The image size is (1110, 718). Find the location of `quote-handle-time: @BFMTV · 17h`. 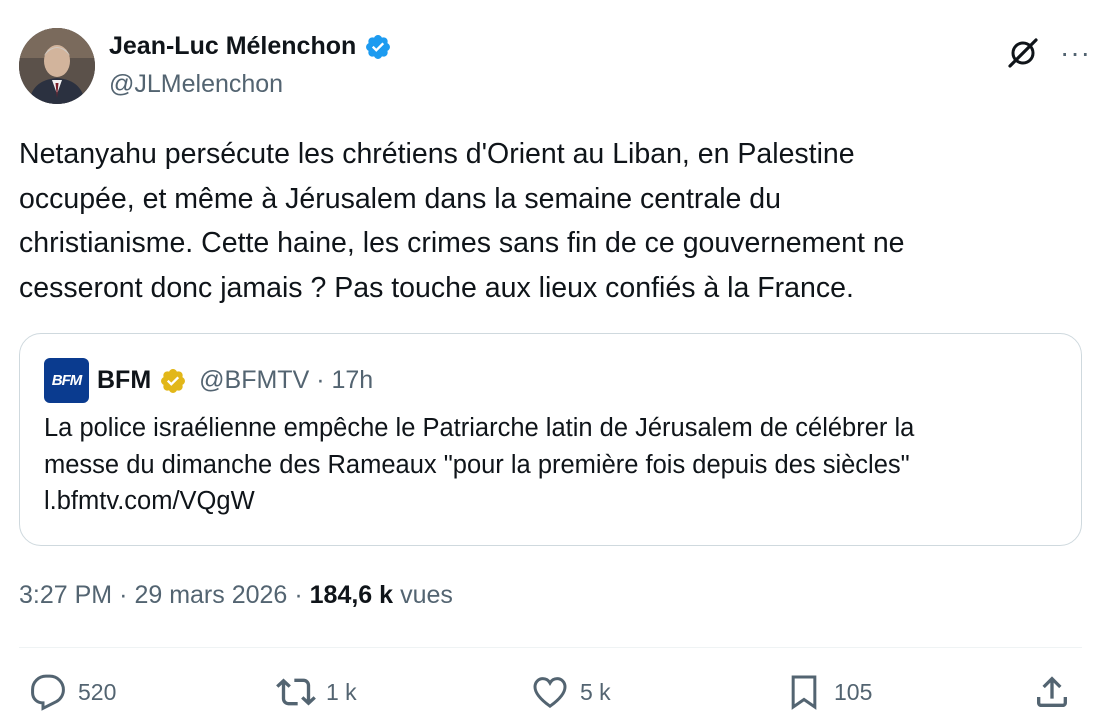

quote-handle-time: @BFMTV · 17h is located at coordinates (286, 380).